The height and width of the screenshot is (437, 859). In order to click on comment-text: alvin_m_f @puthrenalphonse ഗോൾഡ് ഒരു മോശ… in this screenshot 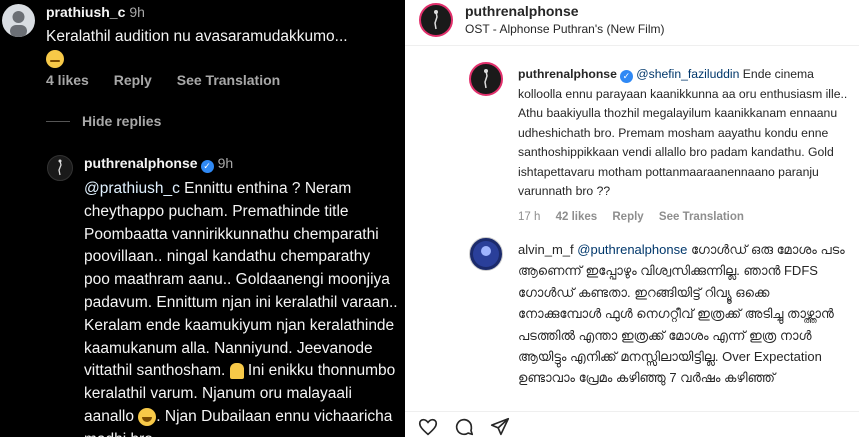, I will do `click(684, 314)`.